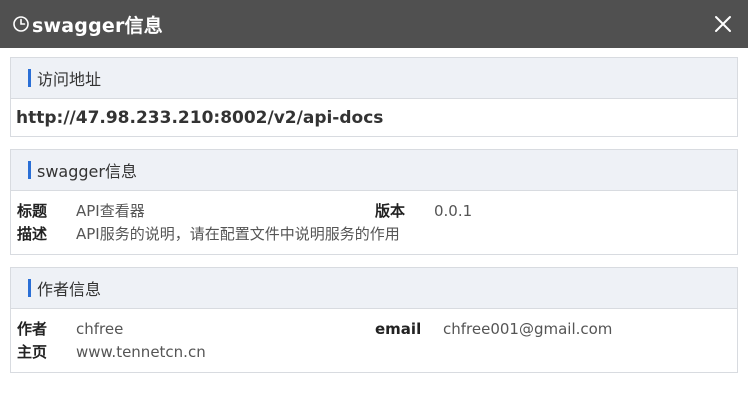 This screenshot has width=748, height=410. Describe the element at coordinates (110, 211) in the screenshot. I see `title-value: API查看器` at that location.